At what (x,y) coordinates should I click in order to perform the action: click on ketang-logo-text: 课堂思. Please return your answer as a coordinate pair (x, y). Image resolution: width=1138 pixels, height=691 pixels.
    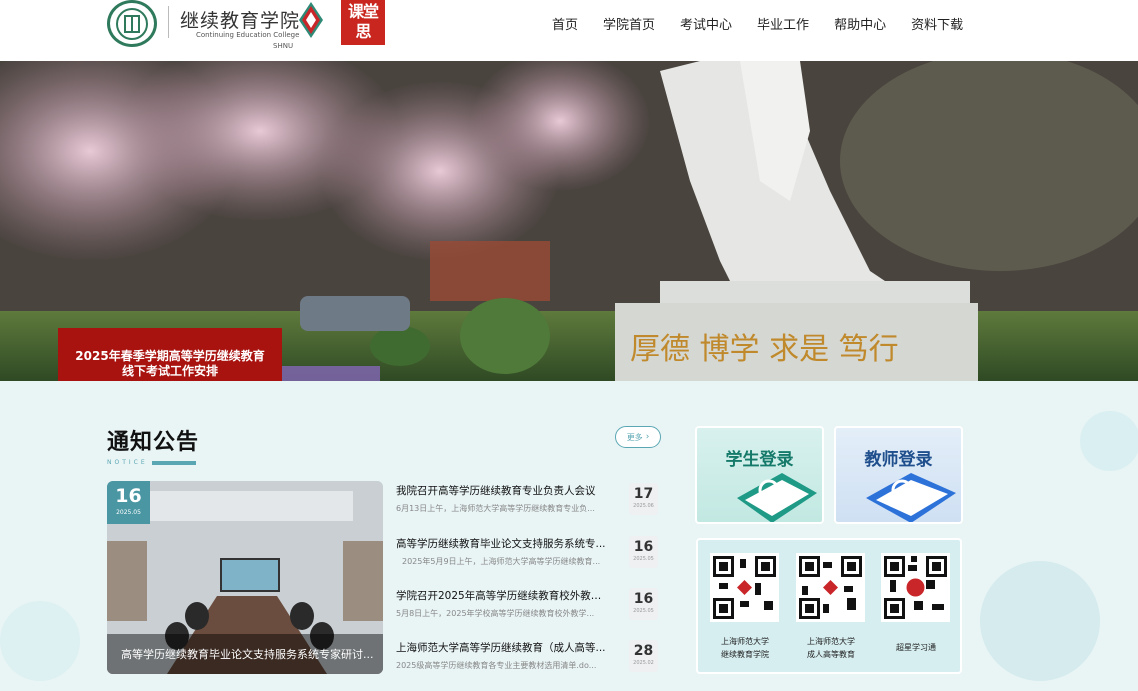
    Looking at the image, I should click on (363, 21).